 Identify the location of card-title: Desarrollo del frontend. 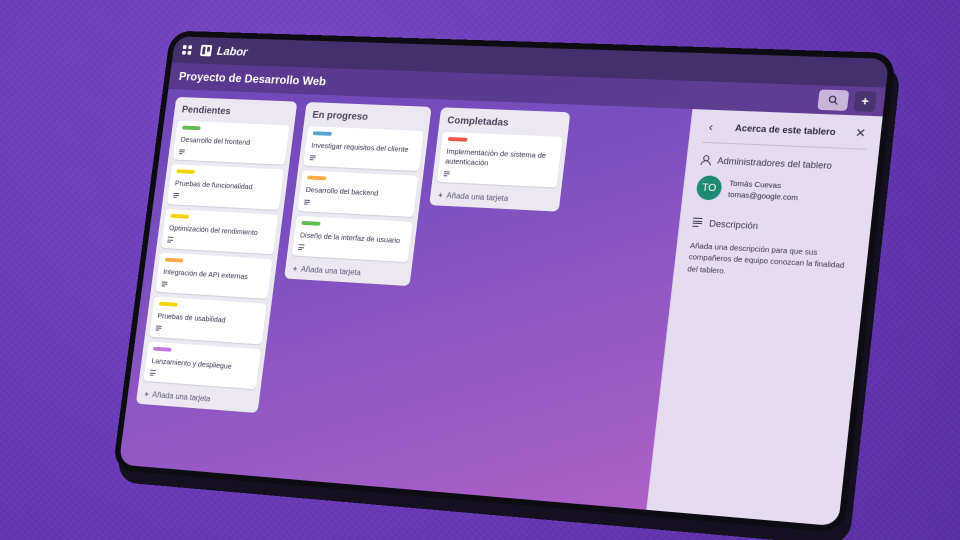
(231, 142).